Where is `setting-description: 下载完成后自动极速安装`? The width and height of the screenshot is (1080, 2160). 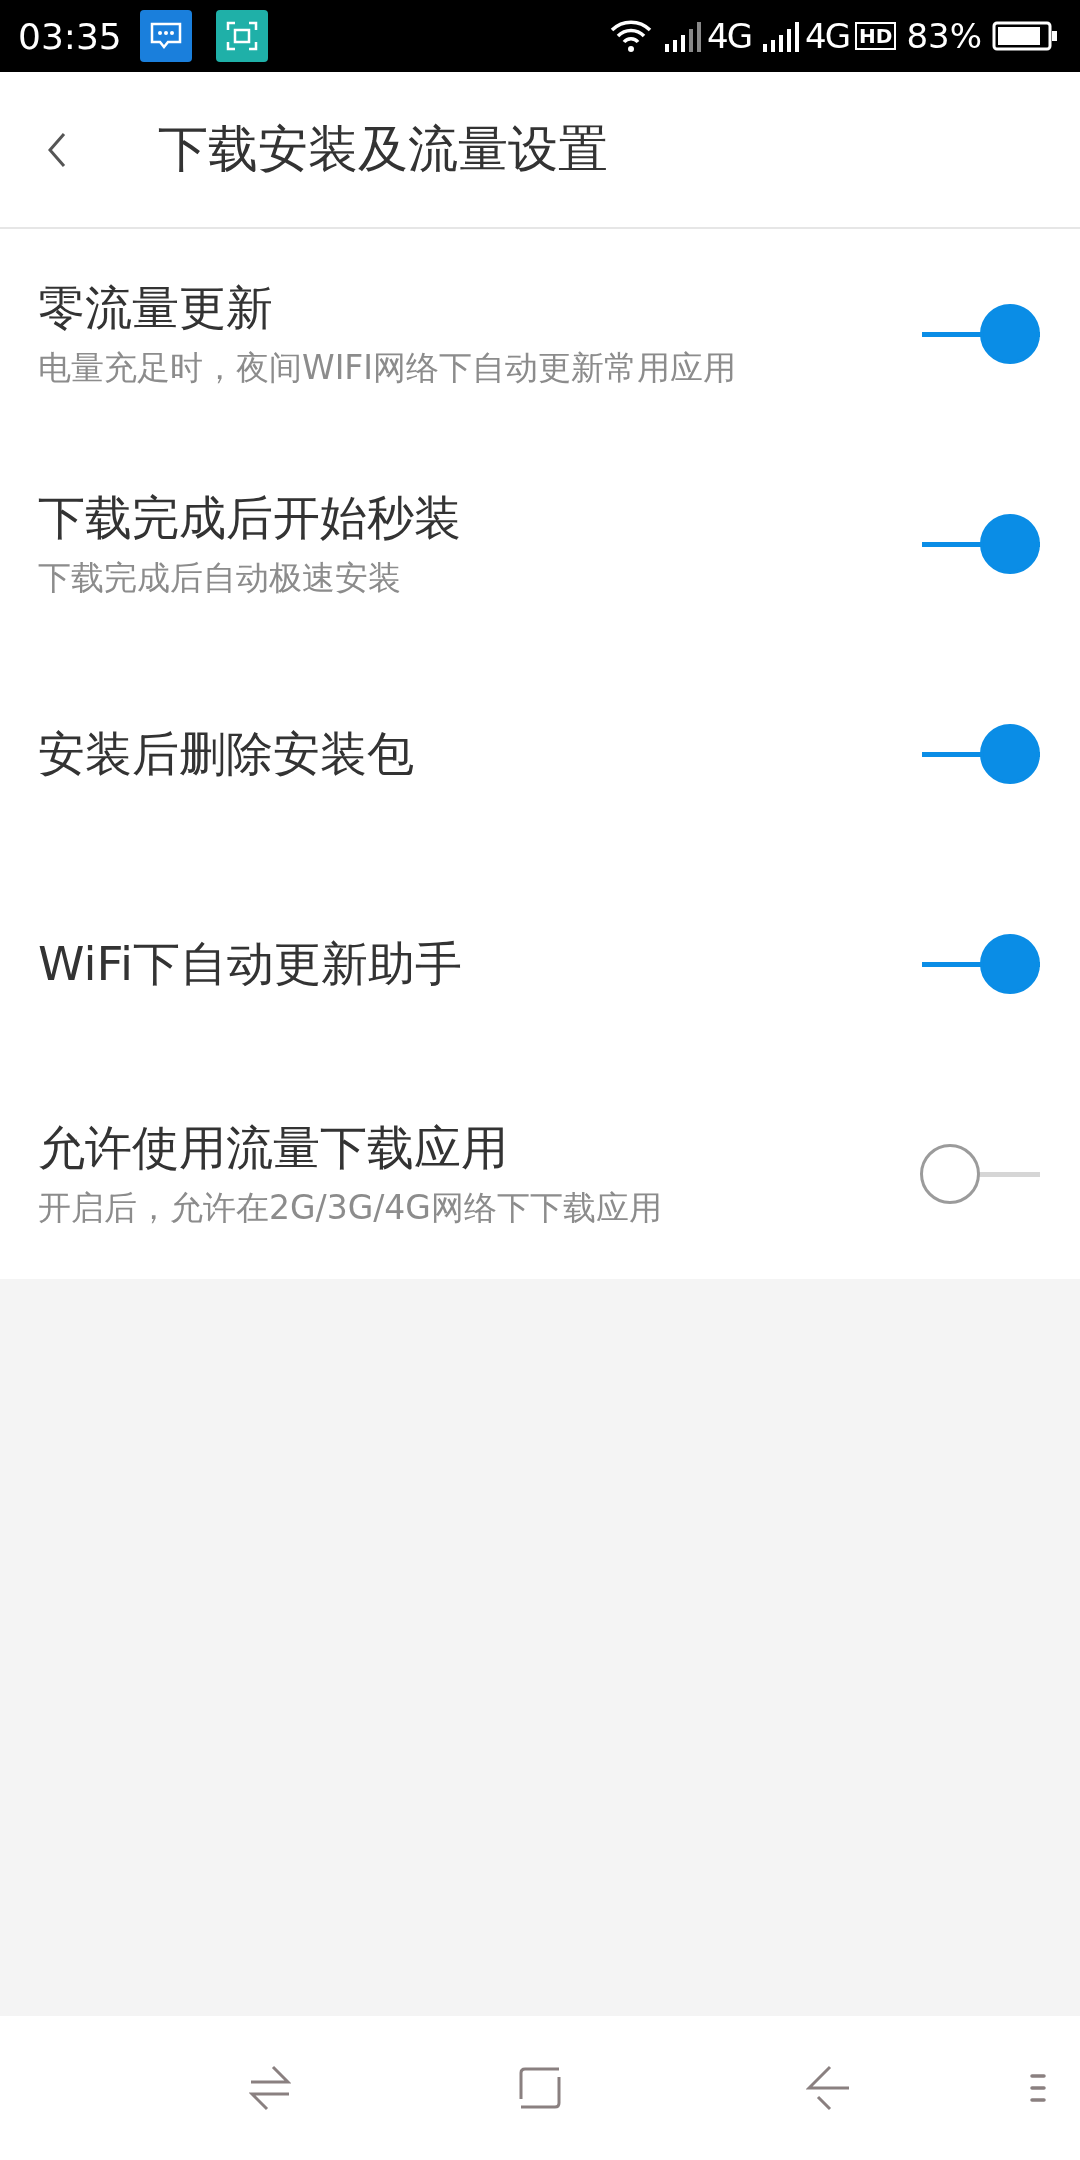
setting-description: 下载完成后自动极速安装 is located at coordinates (220, 578).